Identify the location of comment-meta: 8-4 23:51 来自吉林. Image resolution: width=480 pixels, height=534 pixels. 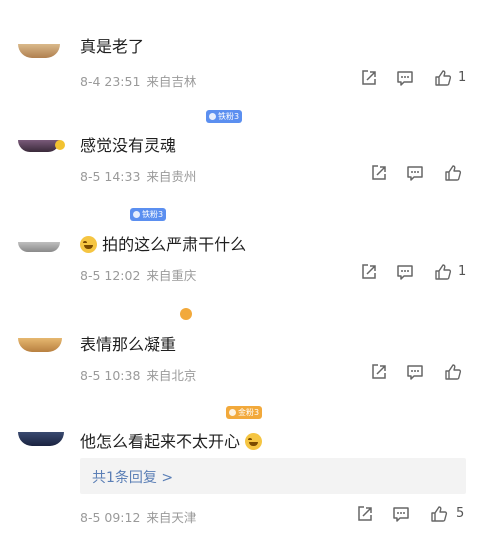
(138, 80).